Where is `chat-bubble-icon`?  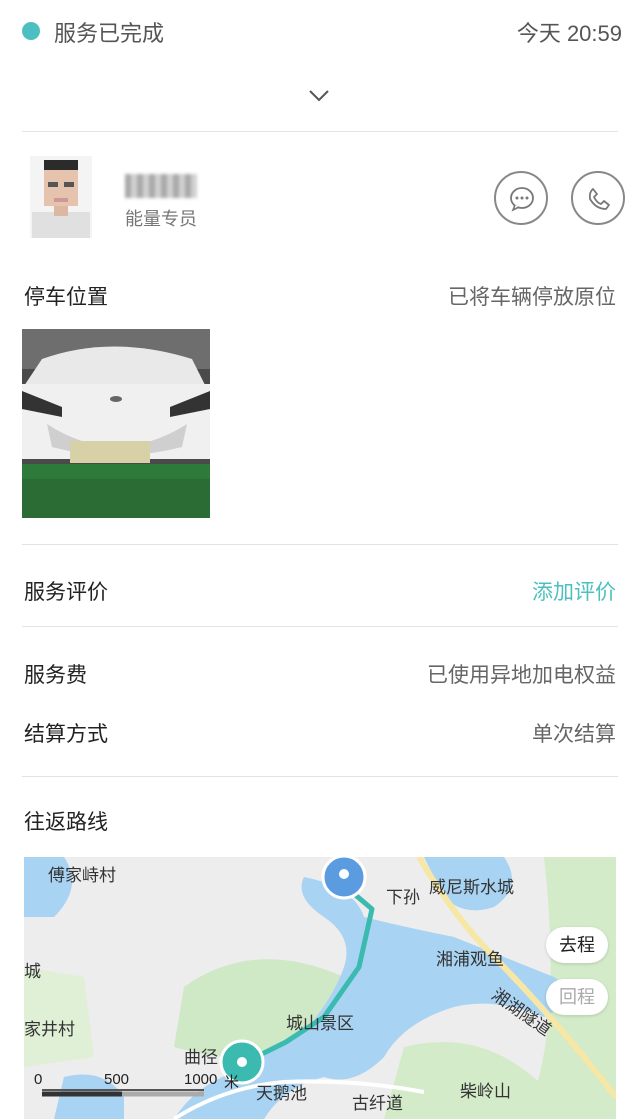
chat-bubble-icon is located at coordinates (522, 199).